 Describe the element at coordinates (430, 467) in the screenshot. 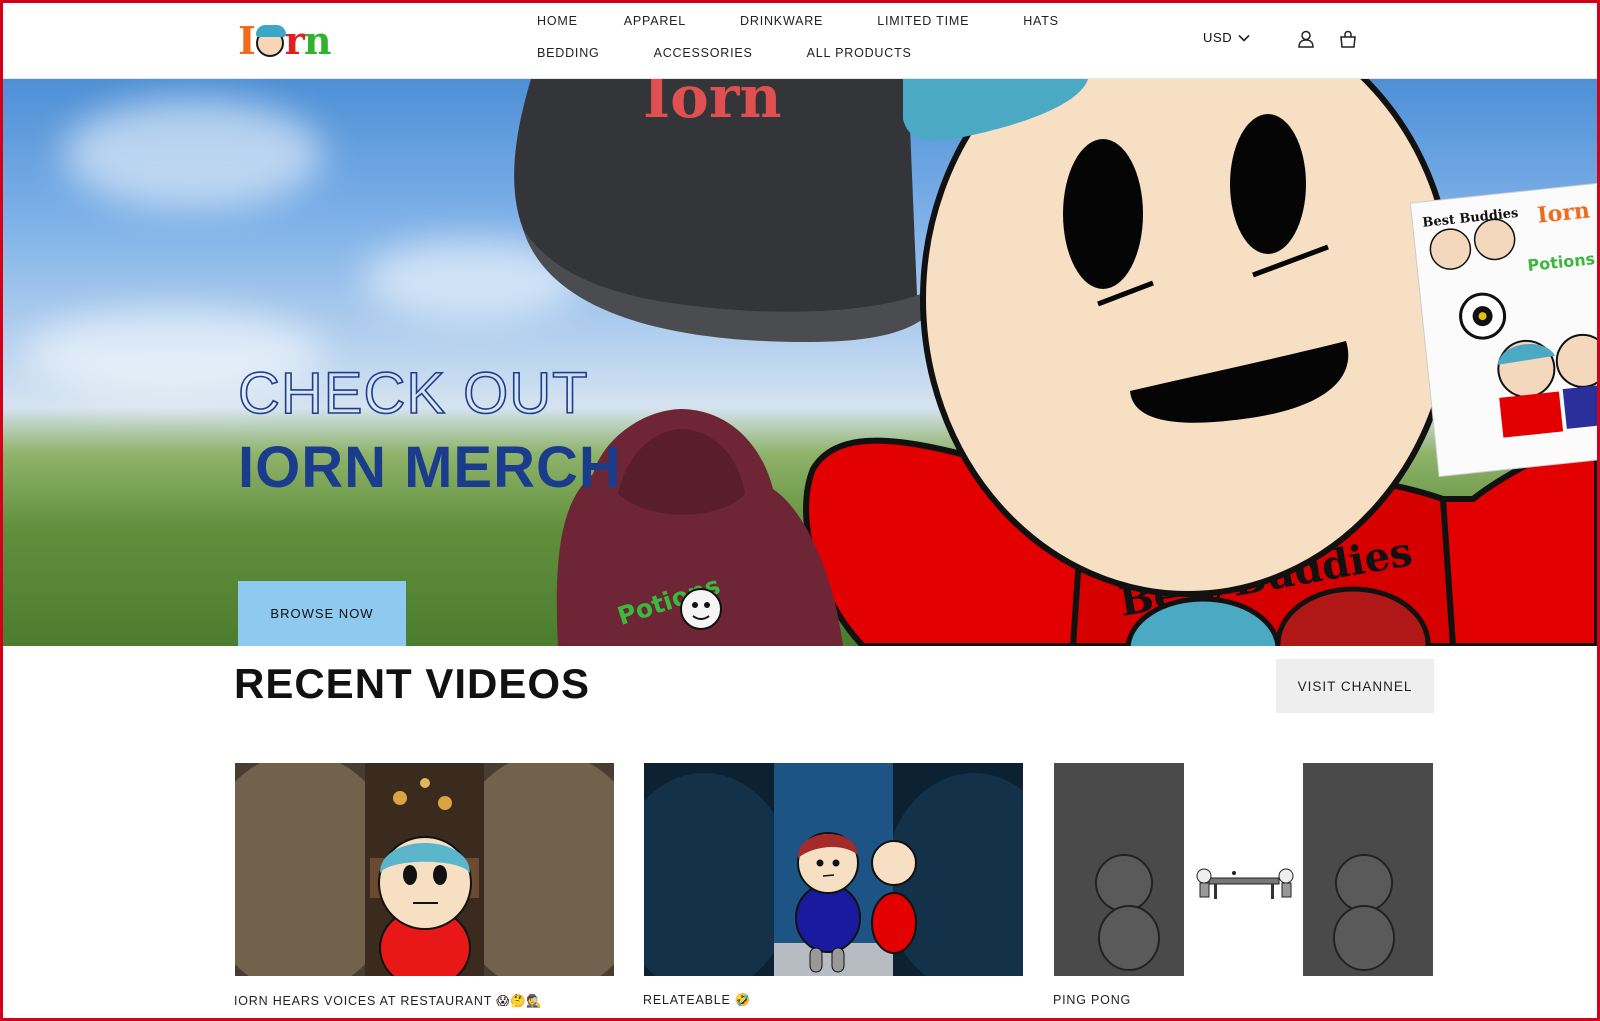

I see `hero-heading-line-2: IORN MERCH` at that location.